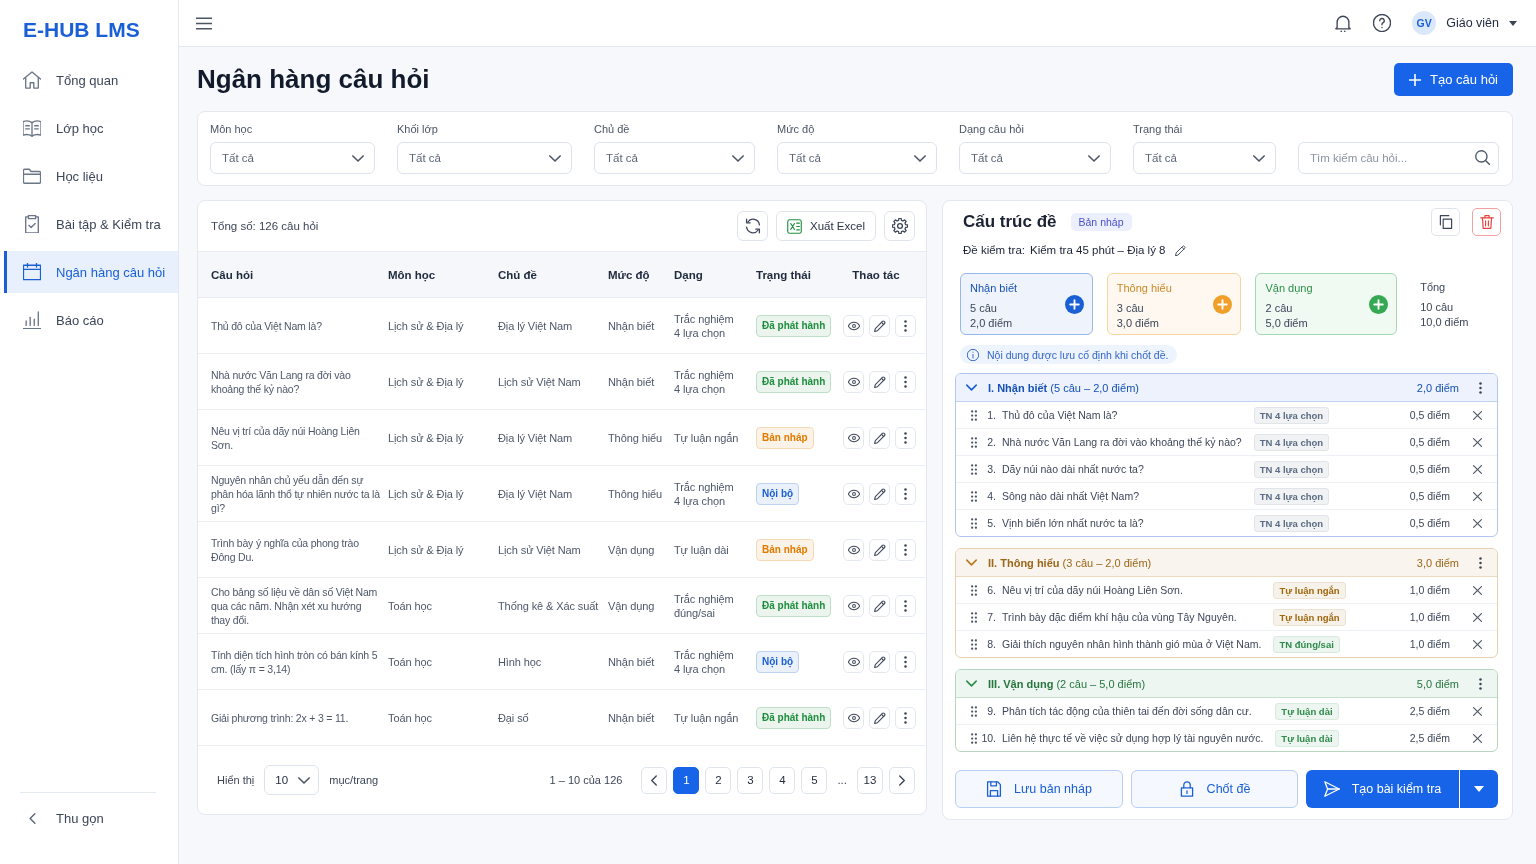  I want to click on page-button: 2, so click(718, 780).